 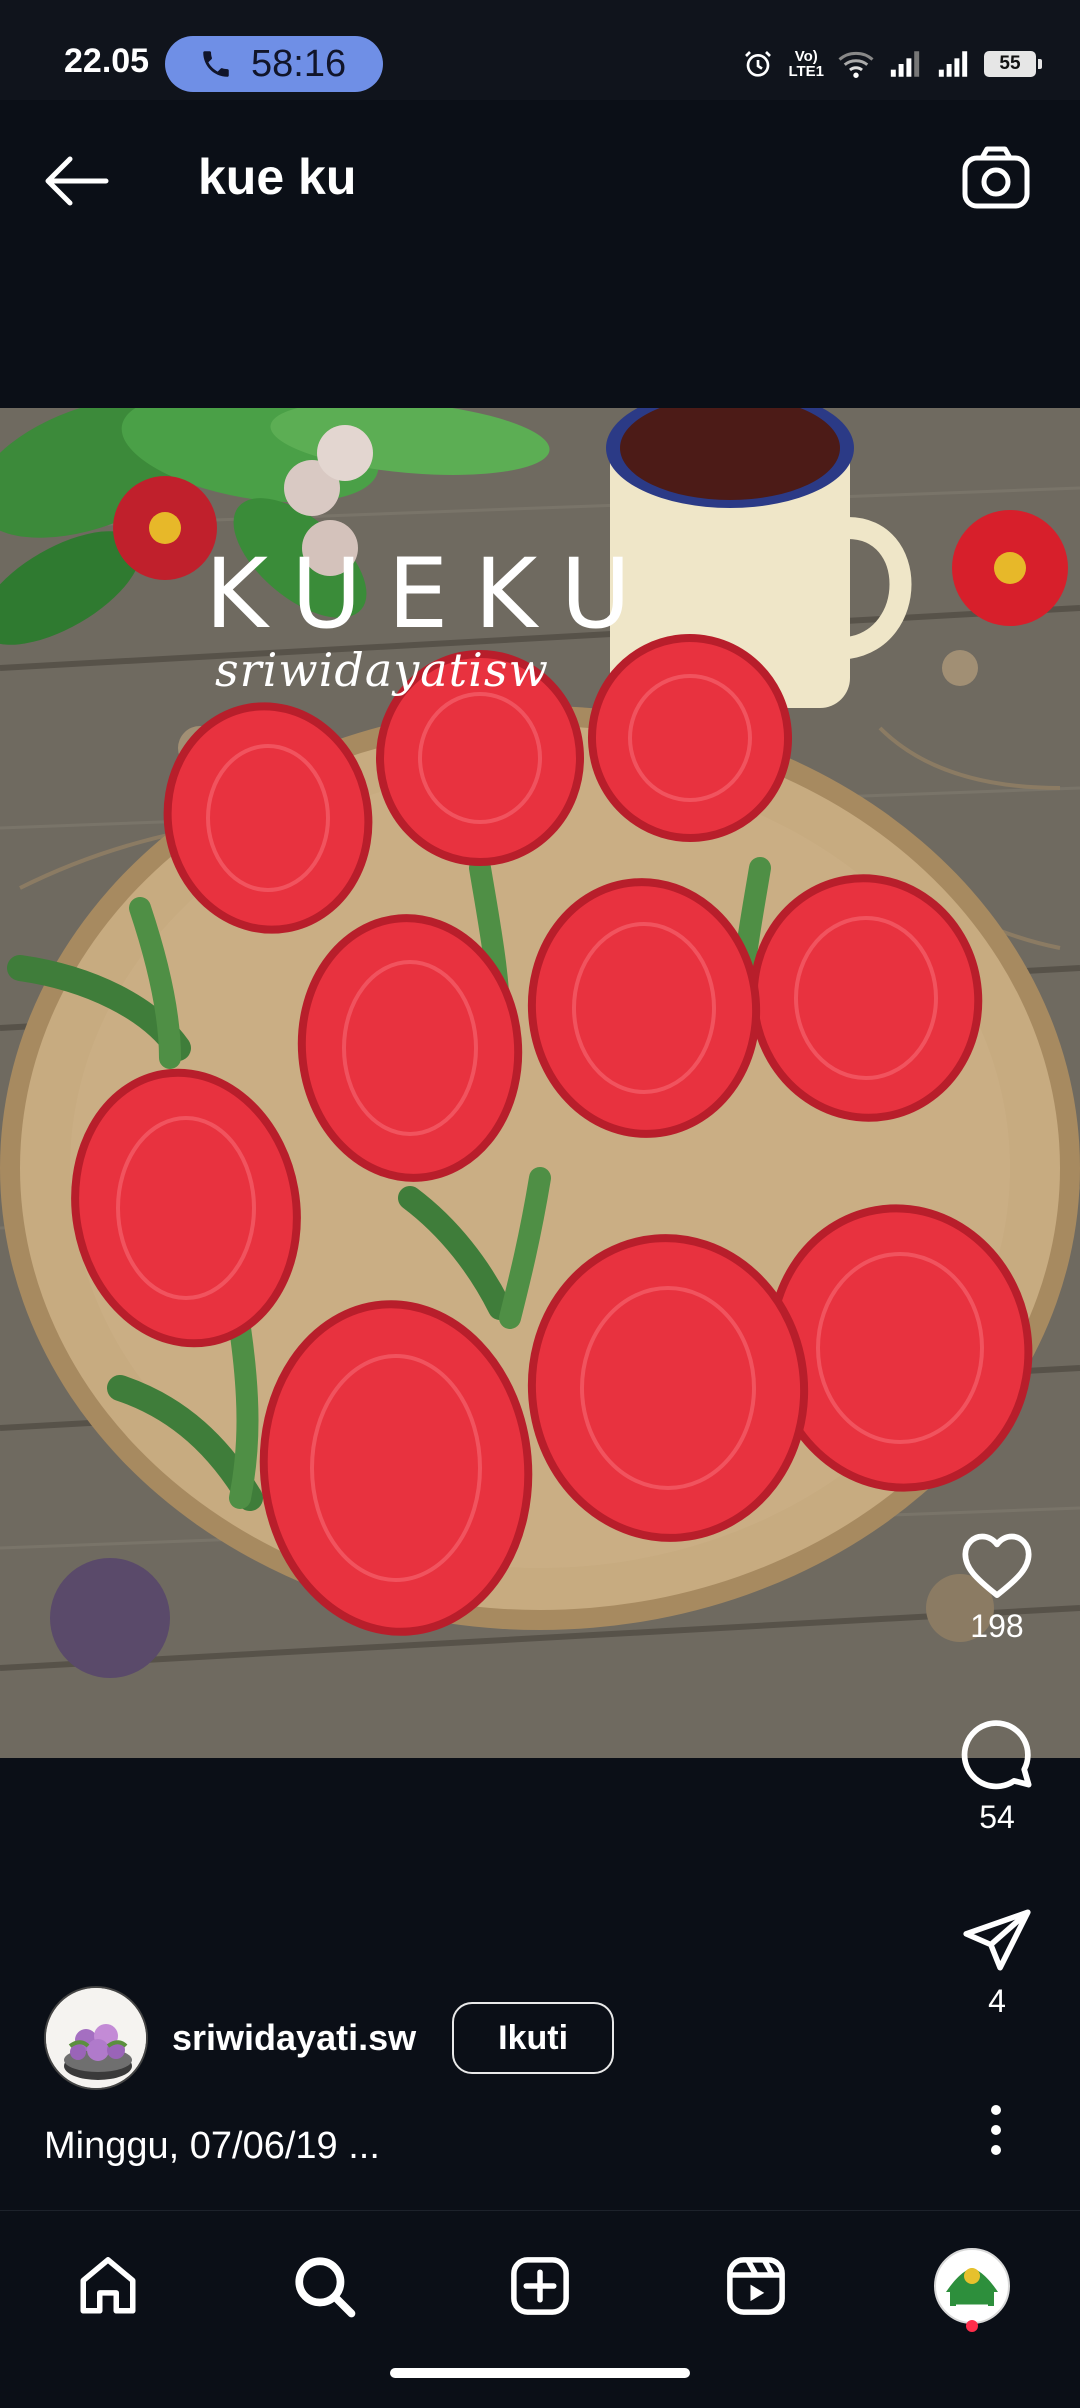 What do you see at coordinates (299, 63) in the screenshot?
I see `call-duration: 58:16` at bounding box center [299, 63].